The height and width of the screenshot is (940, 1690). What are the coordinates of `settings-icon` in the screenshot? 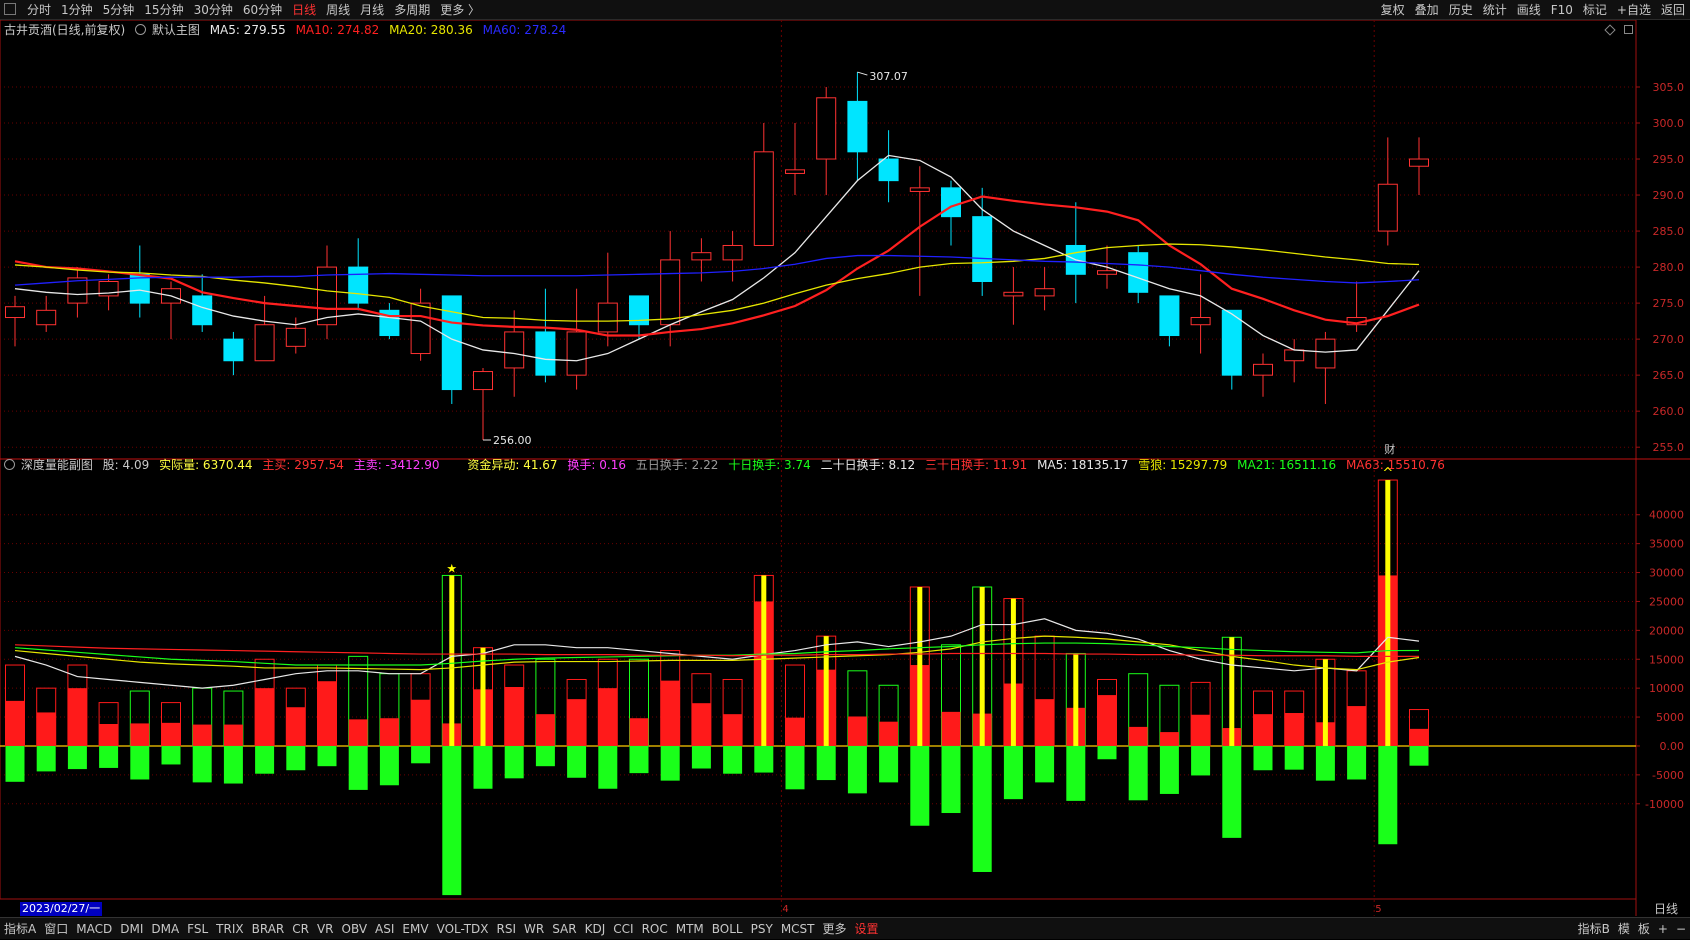 It's located at (141, 29).